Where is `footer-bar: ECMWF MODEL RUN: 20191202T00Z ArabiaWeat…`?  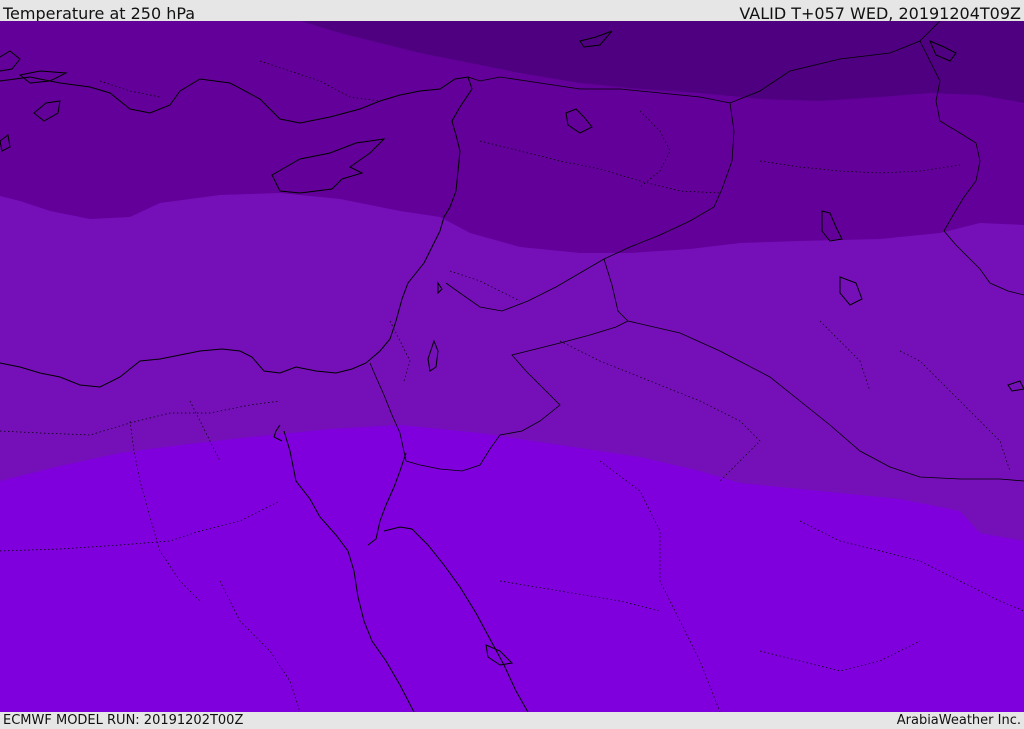
footer-bar: ECMWF MODEL RUN: 20191202T00Z ArabiaWeat… is located at coordinates (512, 720).